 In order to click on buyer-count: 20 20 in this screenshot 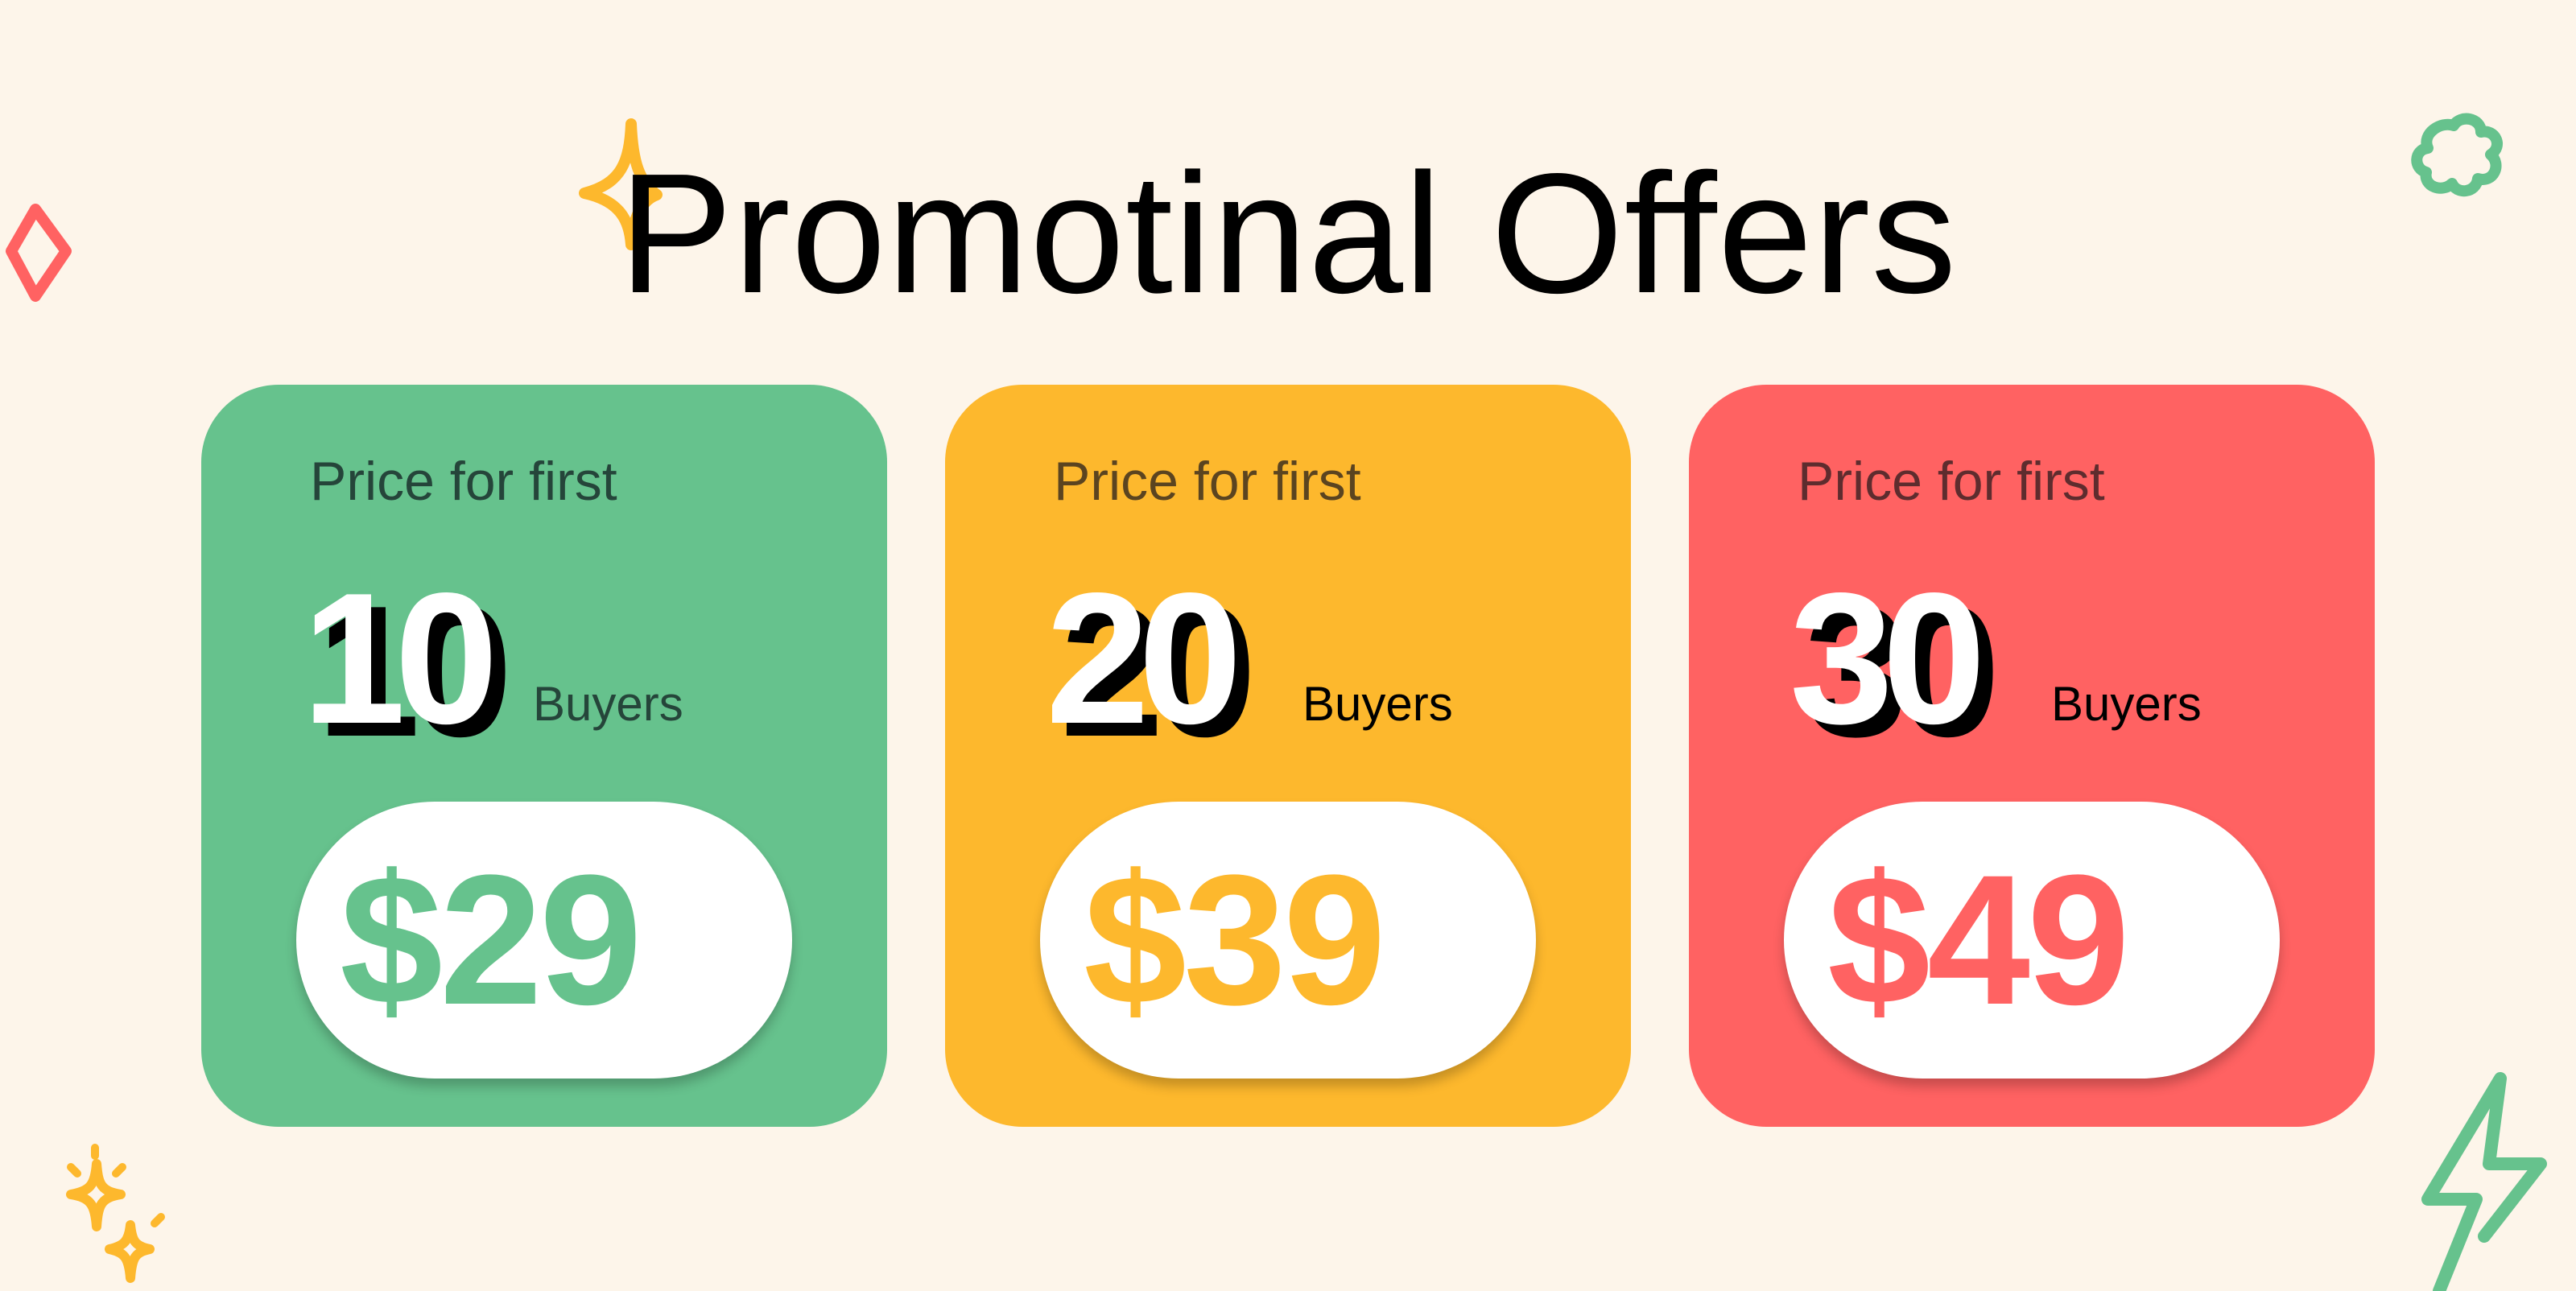, I will do `click(1166, 660)`.